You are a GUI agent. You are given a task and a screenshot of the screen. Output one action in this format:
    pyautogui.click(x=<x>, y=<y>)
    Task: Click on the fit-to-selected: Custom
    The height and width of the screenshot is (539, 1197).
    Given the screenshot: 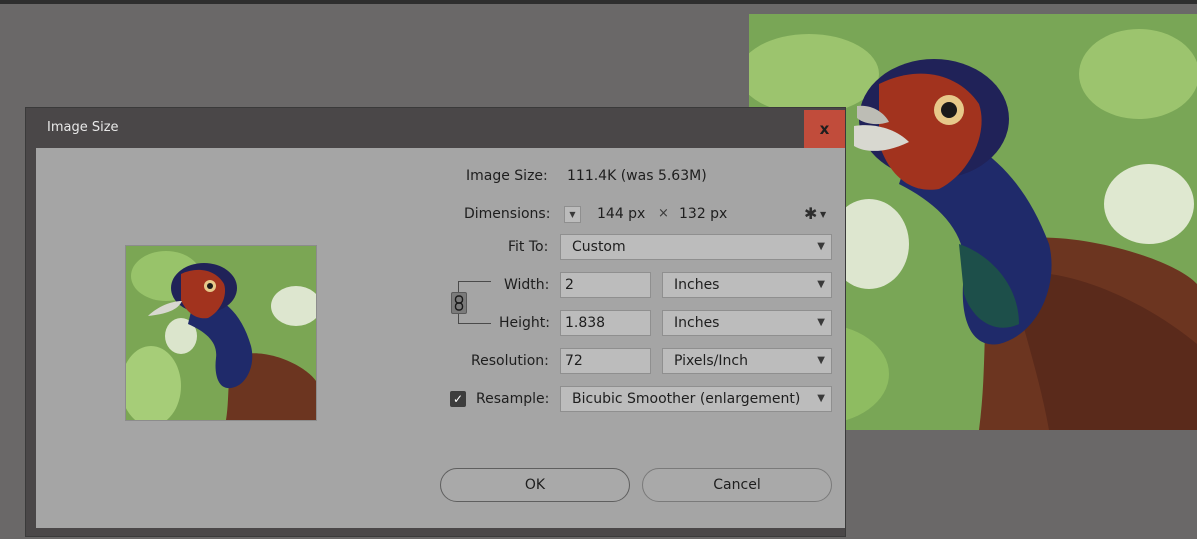 What is the action you would take?
    pyautogui.click(x=599, y=247)
    